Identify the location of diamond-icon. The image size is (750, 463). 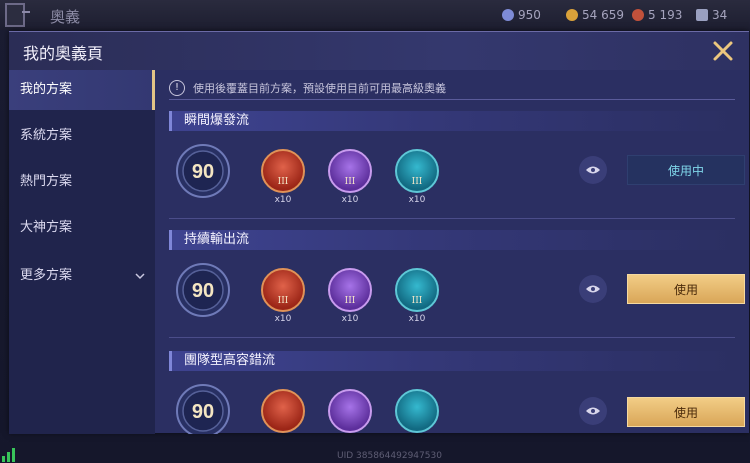
(508, 15).